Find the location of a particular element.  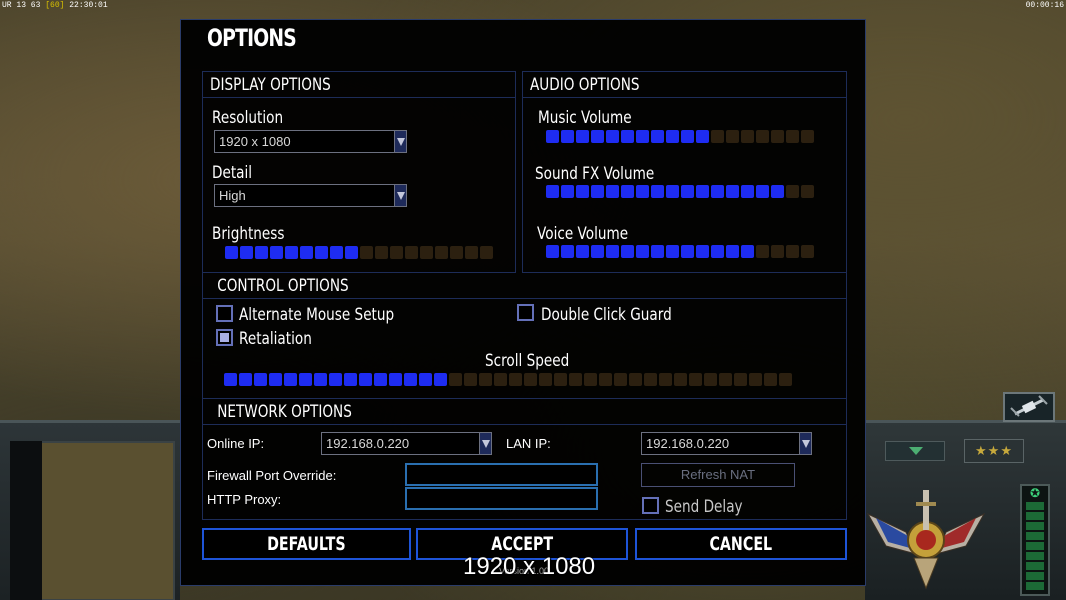

brightness-slider is located at coordinates (359, 252).